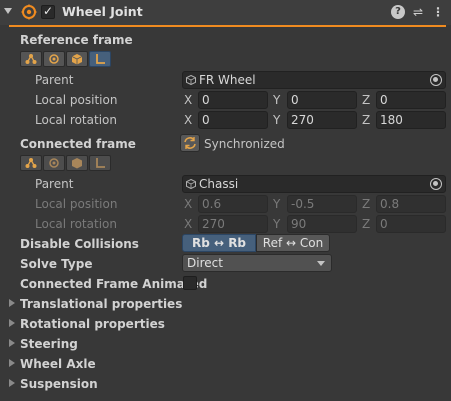  What do you see at coordinates (219, 243) in the screenshot?
I see `rb-rb-toggle: Rb ↔ Rb` at bounding box center [219, 243].